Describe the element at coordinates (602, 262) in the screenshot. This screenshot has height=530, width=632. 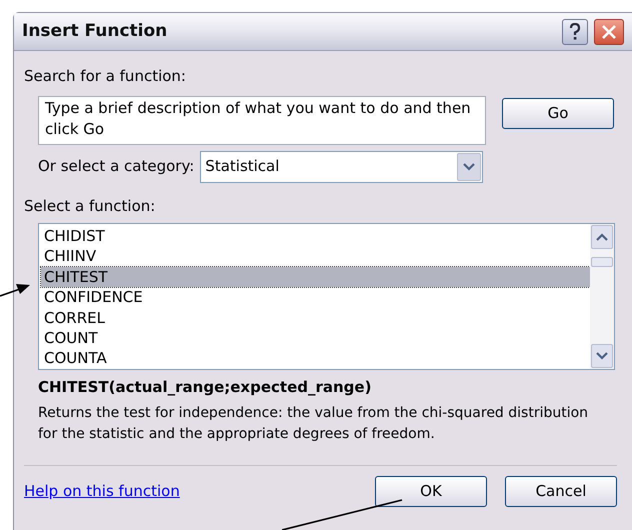
I see `scroll-thumb` at that location.